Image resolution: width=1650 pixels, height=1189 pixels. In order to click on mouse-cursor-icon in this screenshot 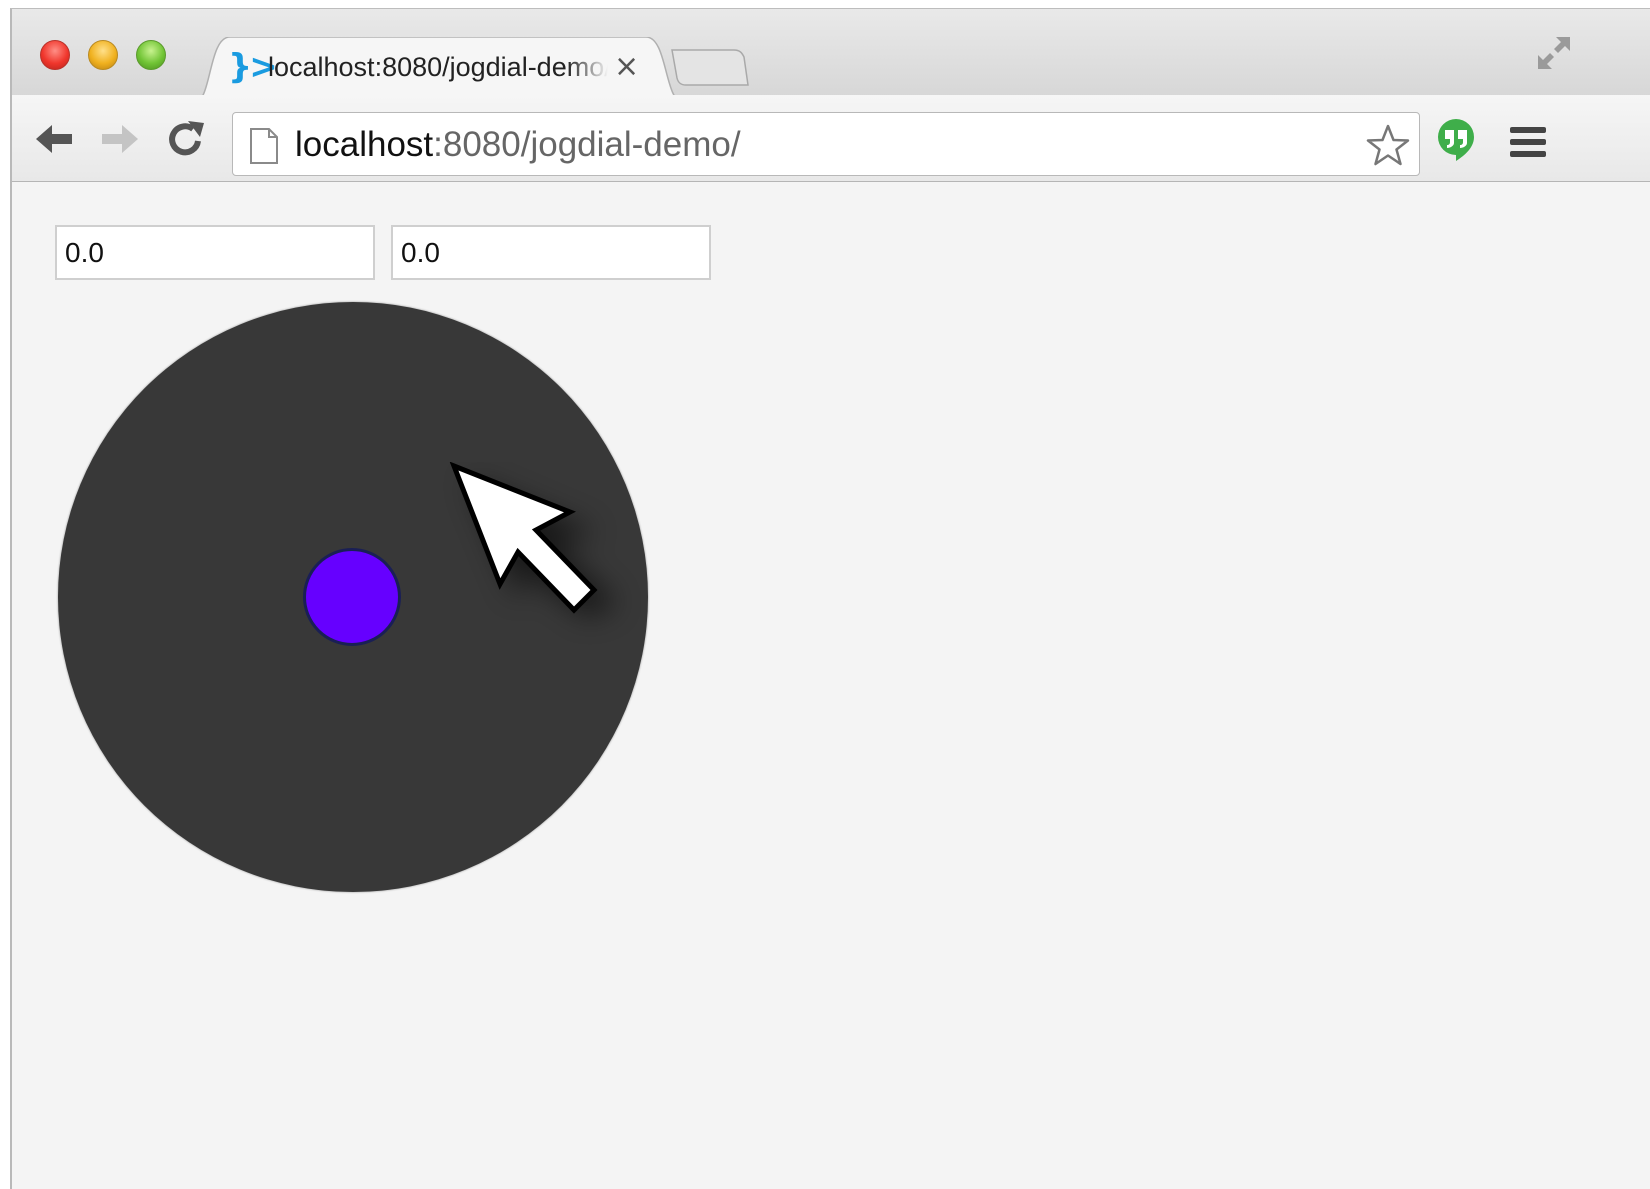, I will do `click(533, 540)`.